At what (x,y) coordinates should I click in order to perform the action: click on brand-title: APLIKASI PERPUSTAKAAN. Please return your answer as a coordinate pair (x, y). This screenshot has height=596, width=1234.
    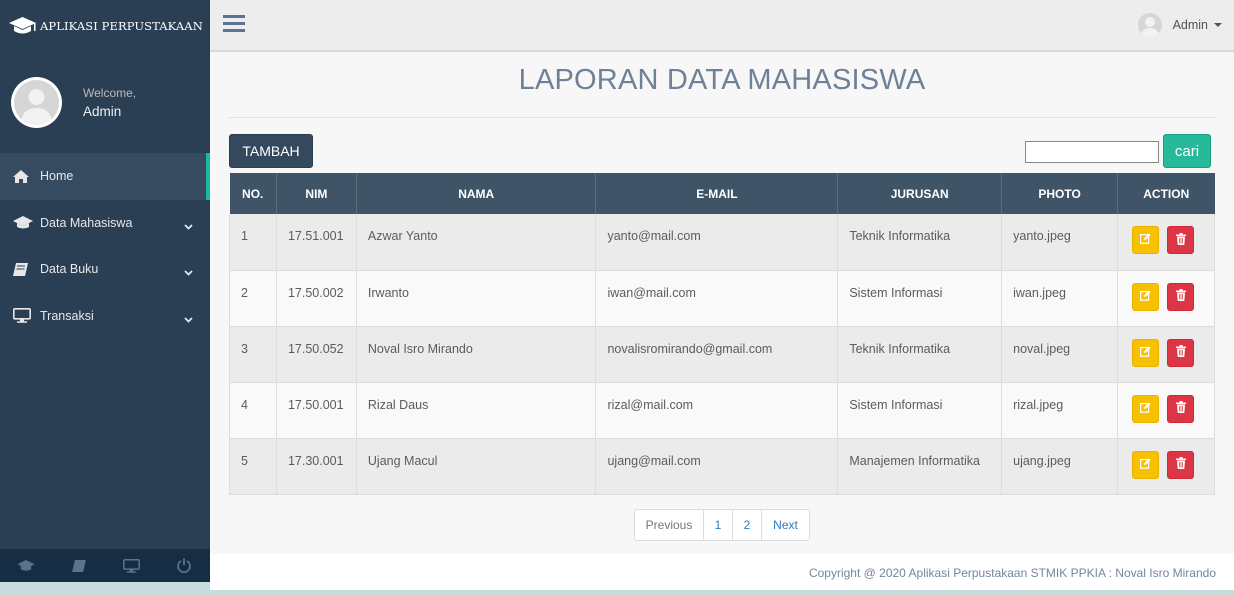
    Looking at the image, I should click on (121, 26).